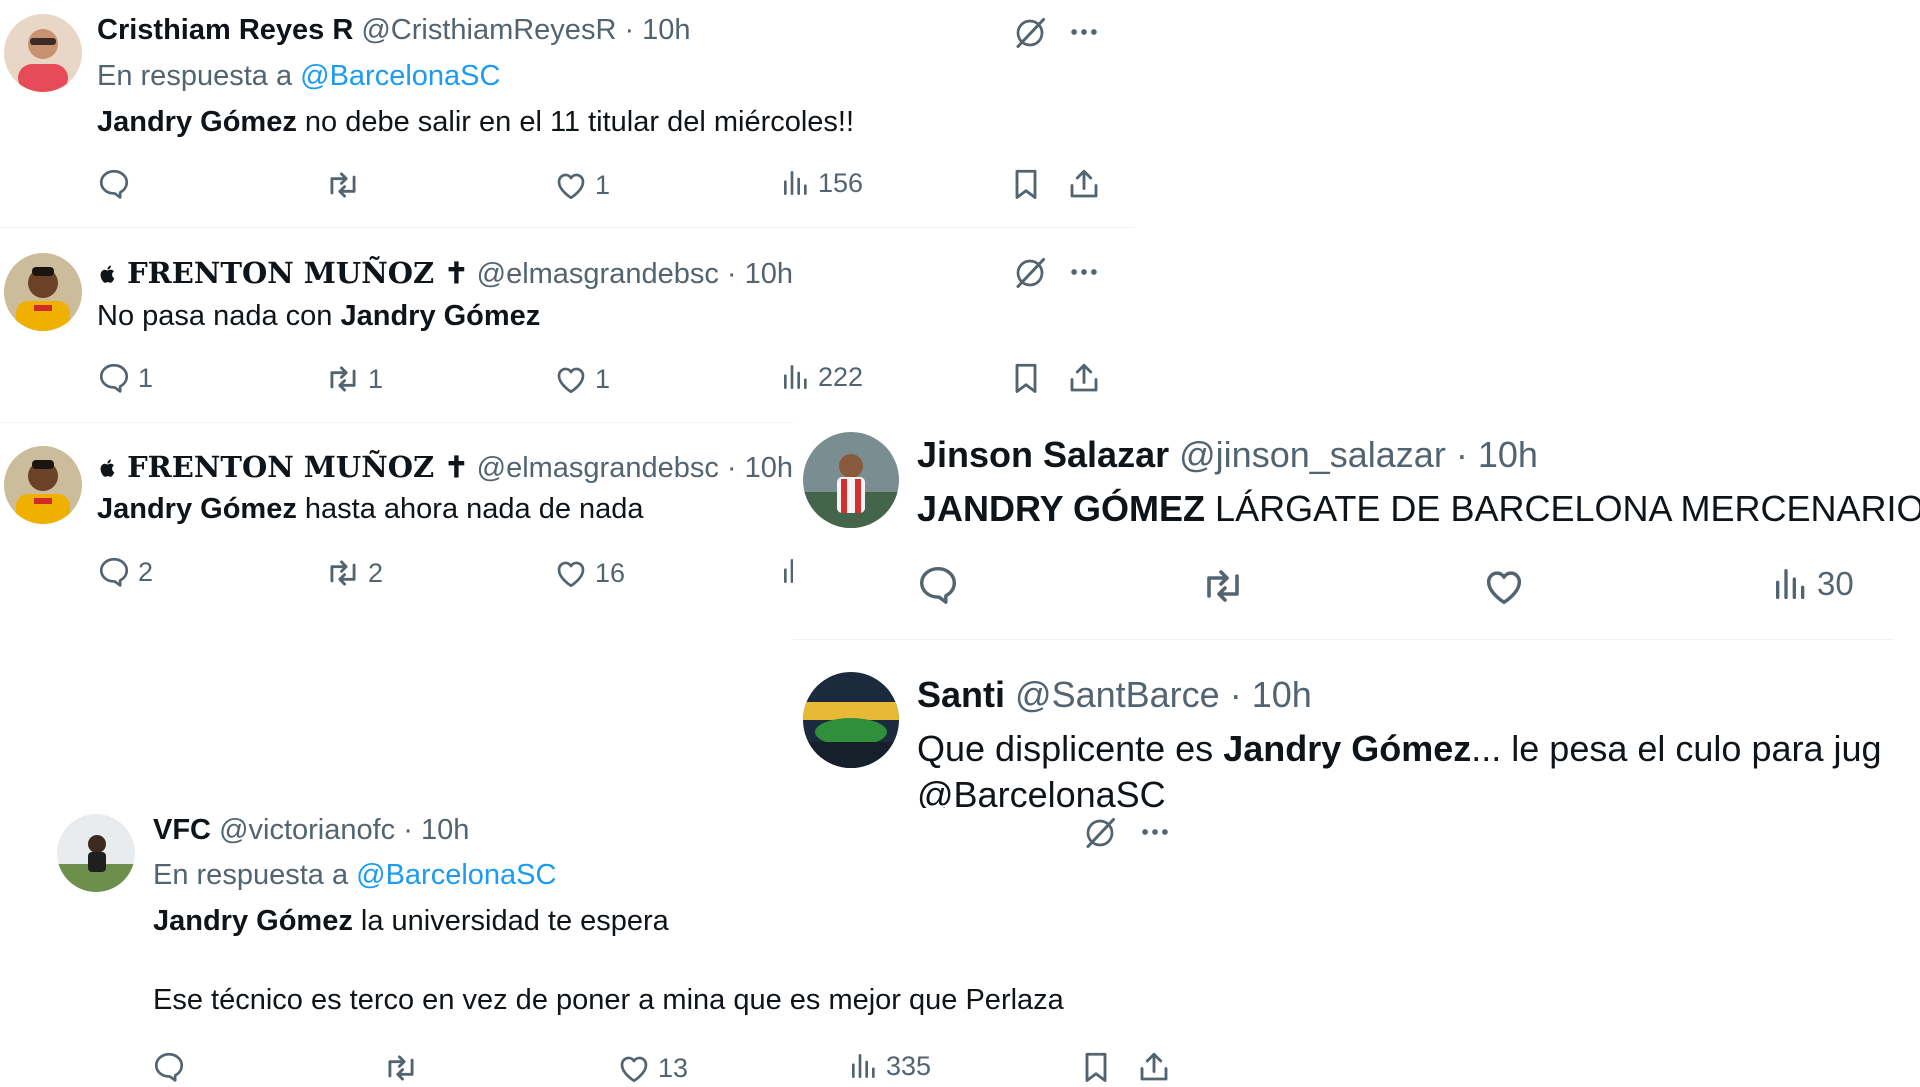 The width and height of the screenshot is (1920, 1087). I want to click on author-handle: @SantBarce, so click(1117, 694).